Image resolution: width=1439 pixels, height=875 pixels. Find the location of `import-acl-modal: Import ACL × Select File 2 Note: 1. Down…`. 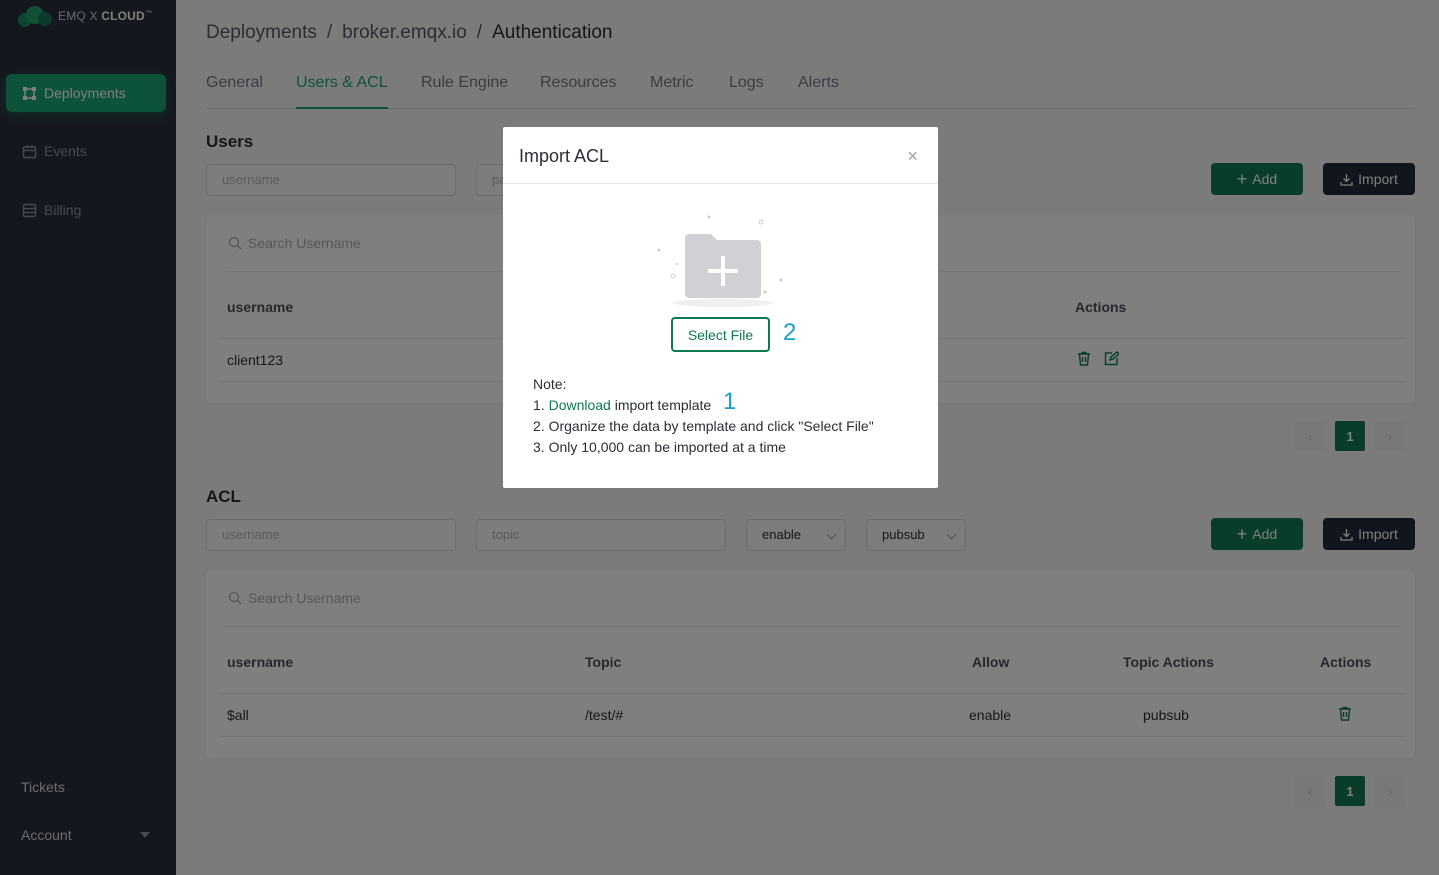

import-acl-modal: Import ACL × Select File 2 Note: 1. Down… is located at coordinates (720, 307).